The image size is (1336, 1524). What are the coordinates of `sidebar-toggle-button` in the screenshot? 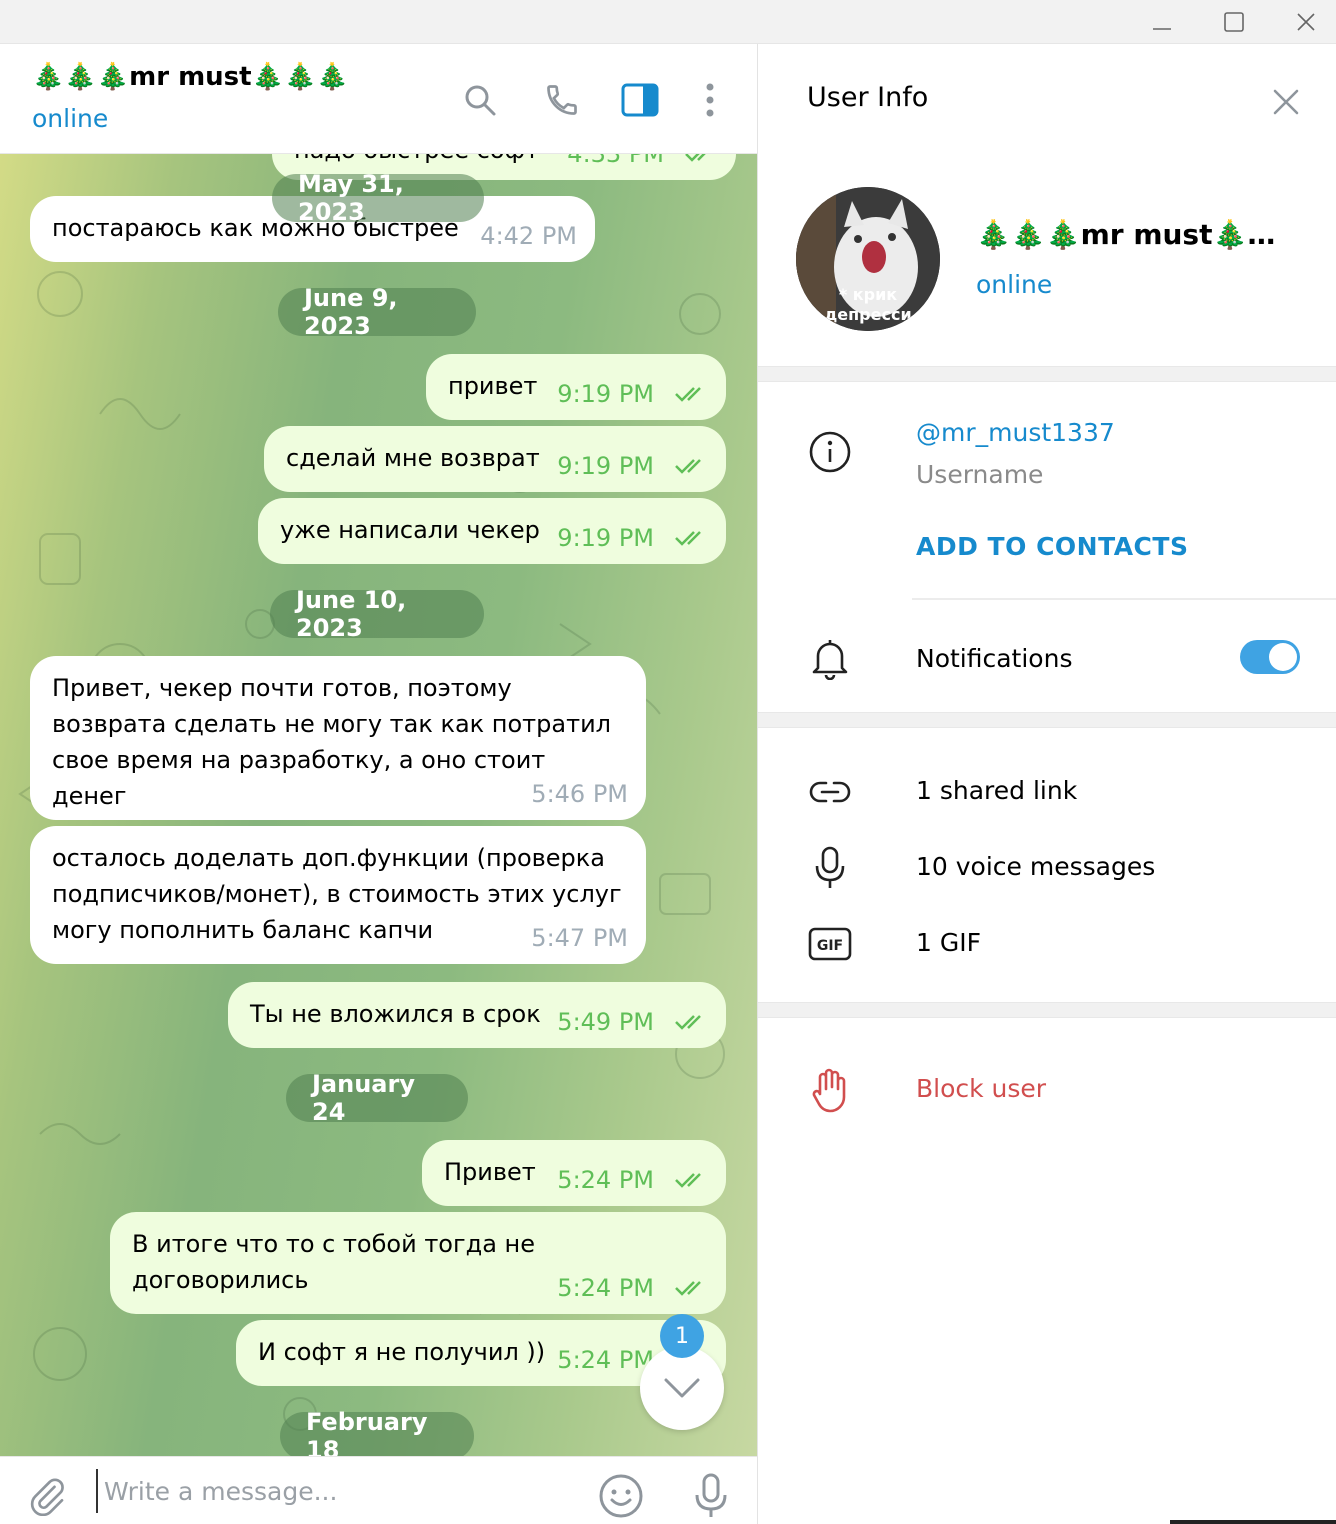 It's located at (640, 100).